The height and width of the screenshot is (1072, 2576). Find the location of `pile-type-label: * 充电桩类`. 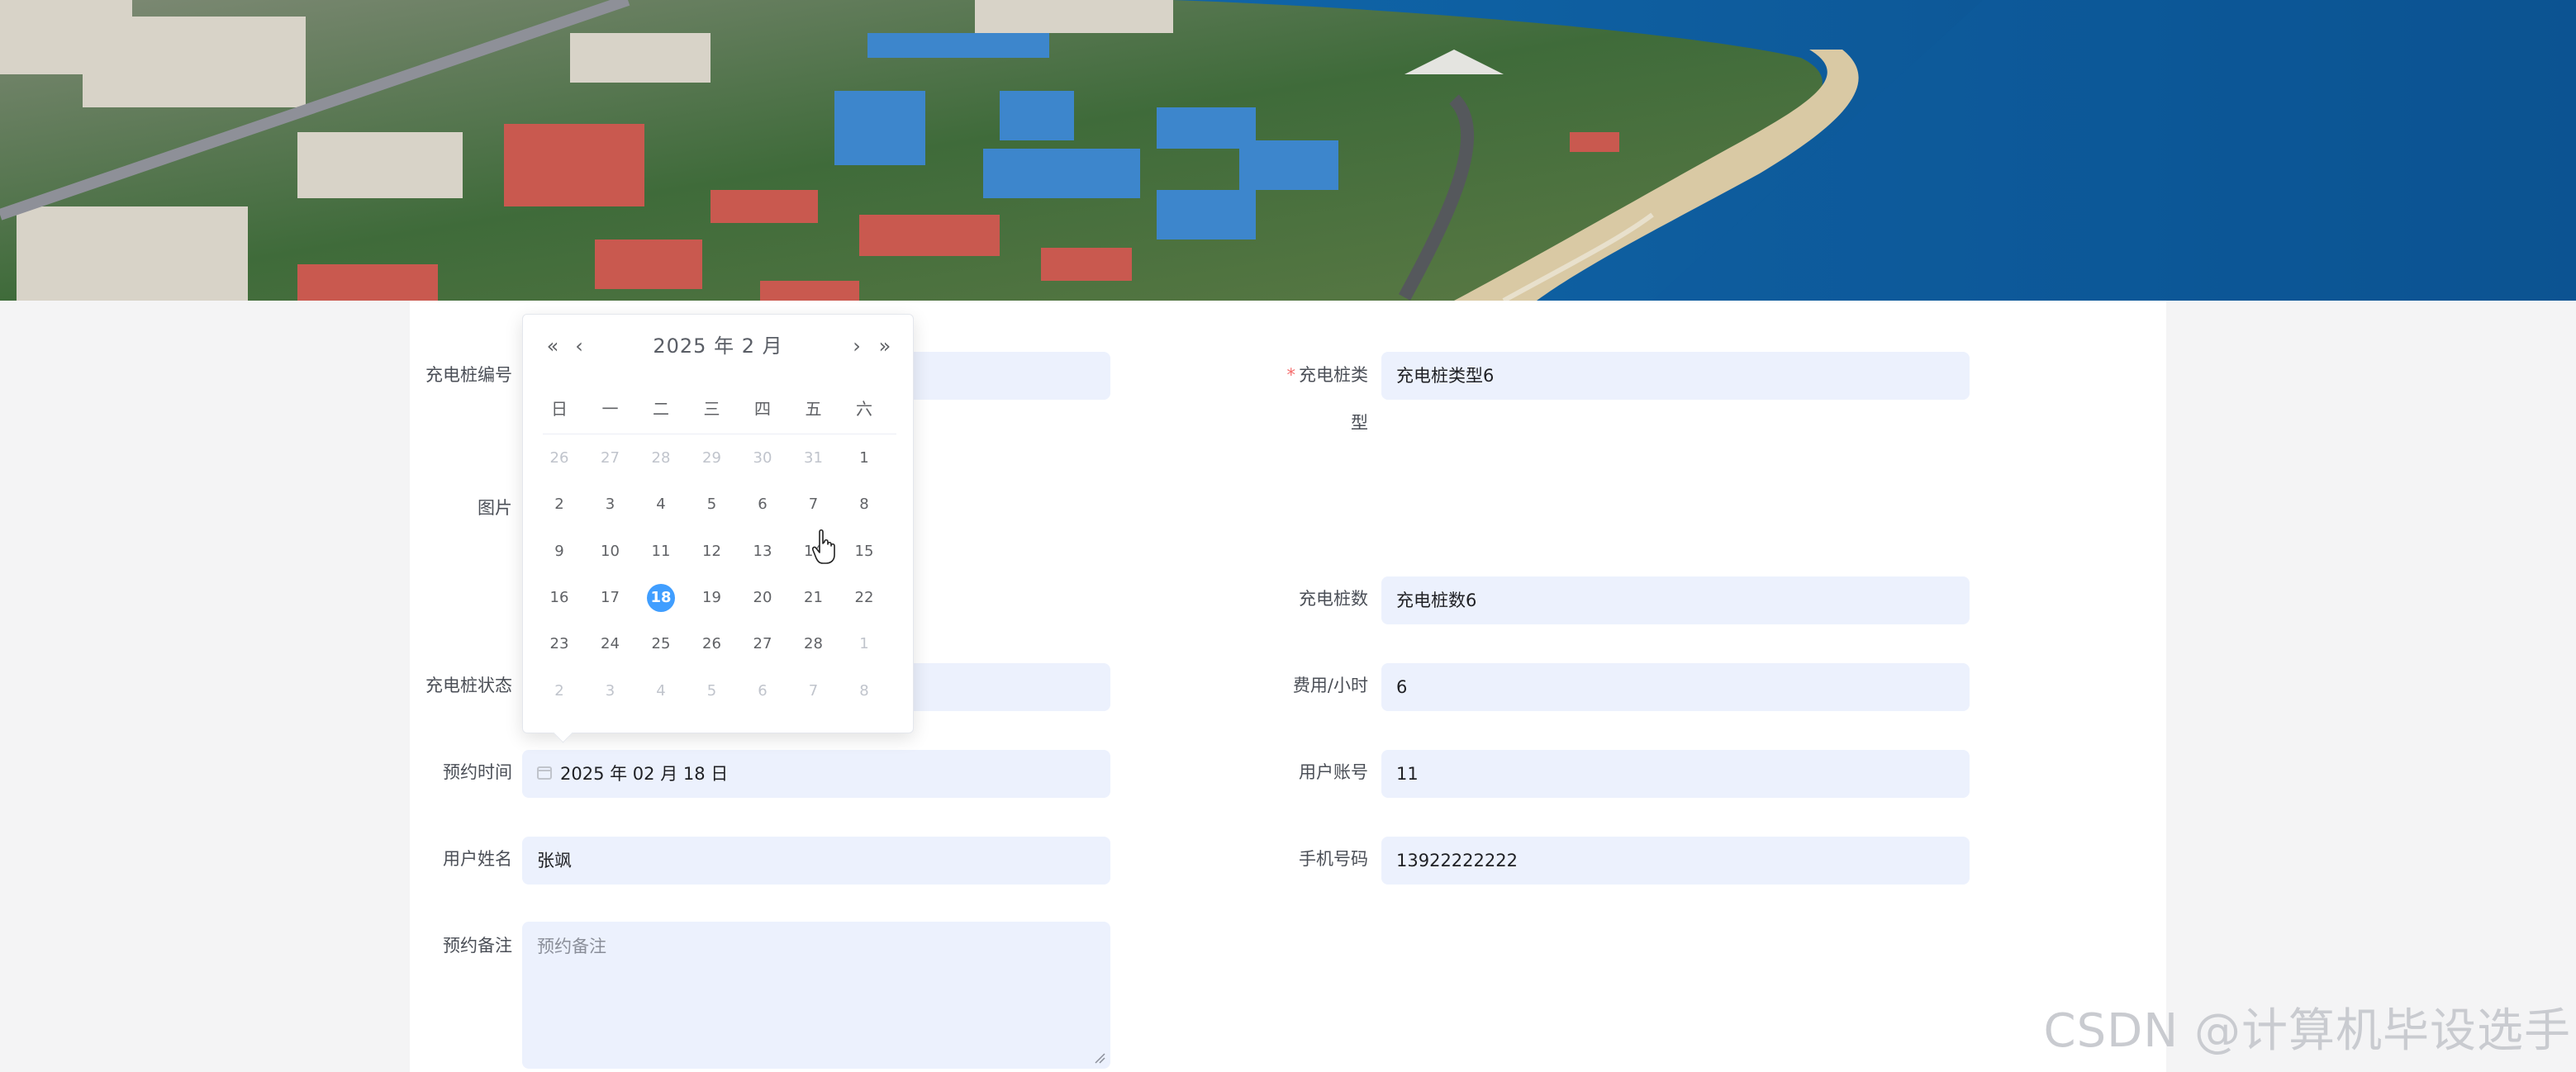

pile-type-label: * 充电桩类 is located at coordinates (1327, 375).